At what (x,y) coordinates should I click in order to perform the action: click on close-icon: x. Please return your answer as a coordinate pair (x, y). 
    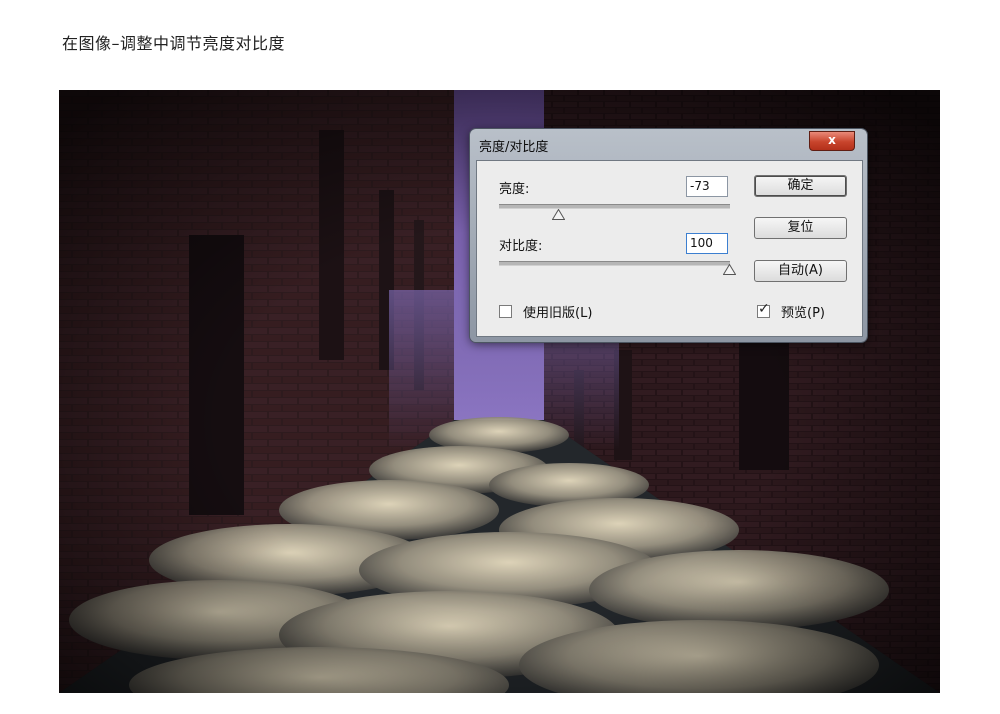
    Looking at the image, I should click on (832, 140).